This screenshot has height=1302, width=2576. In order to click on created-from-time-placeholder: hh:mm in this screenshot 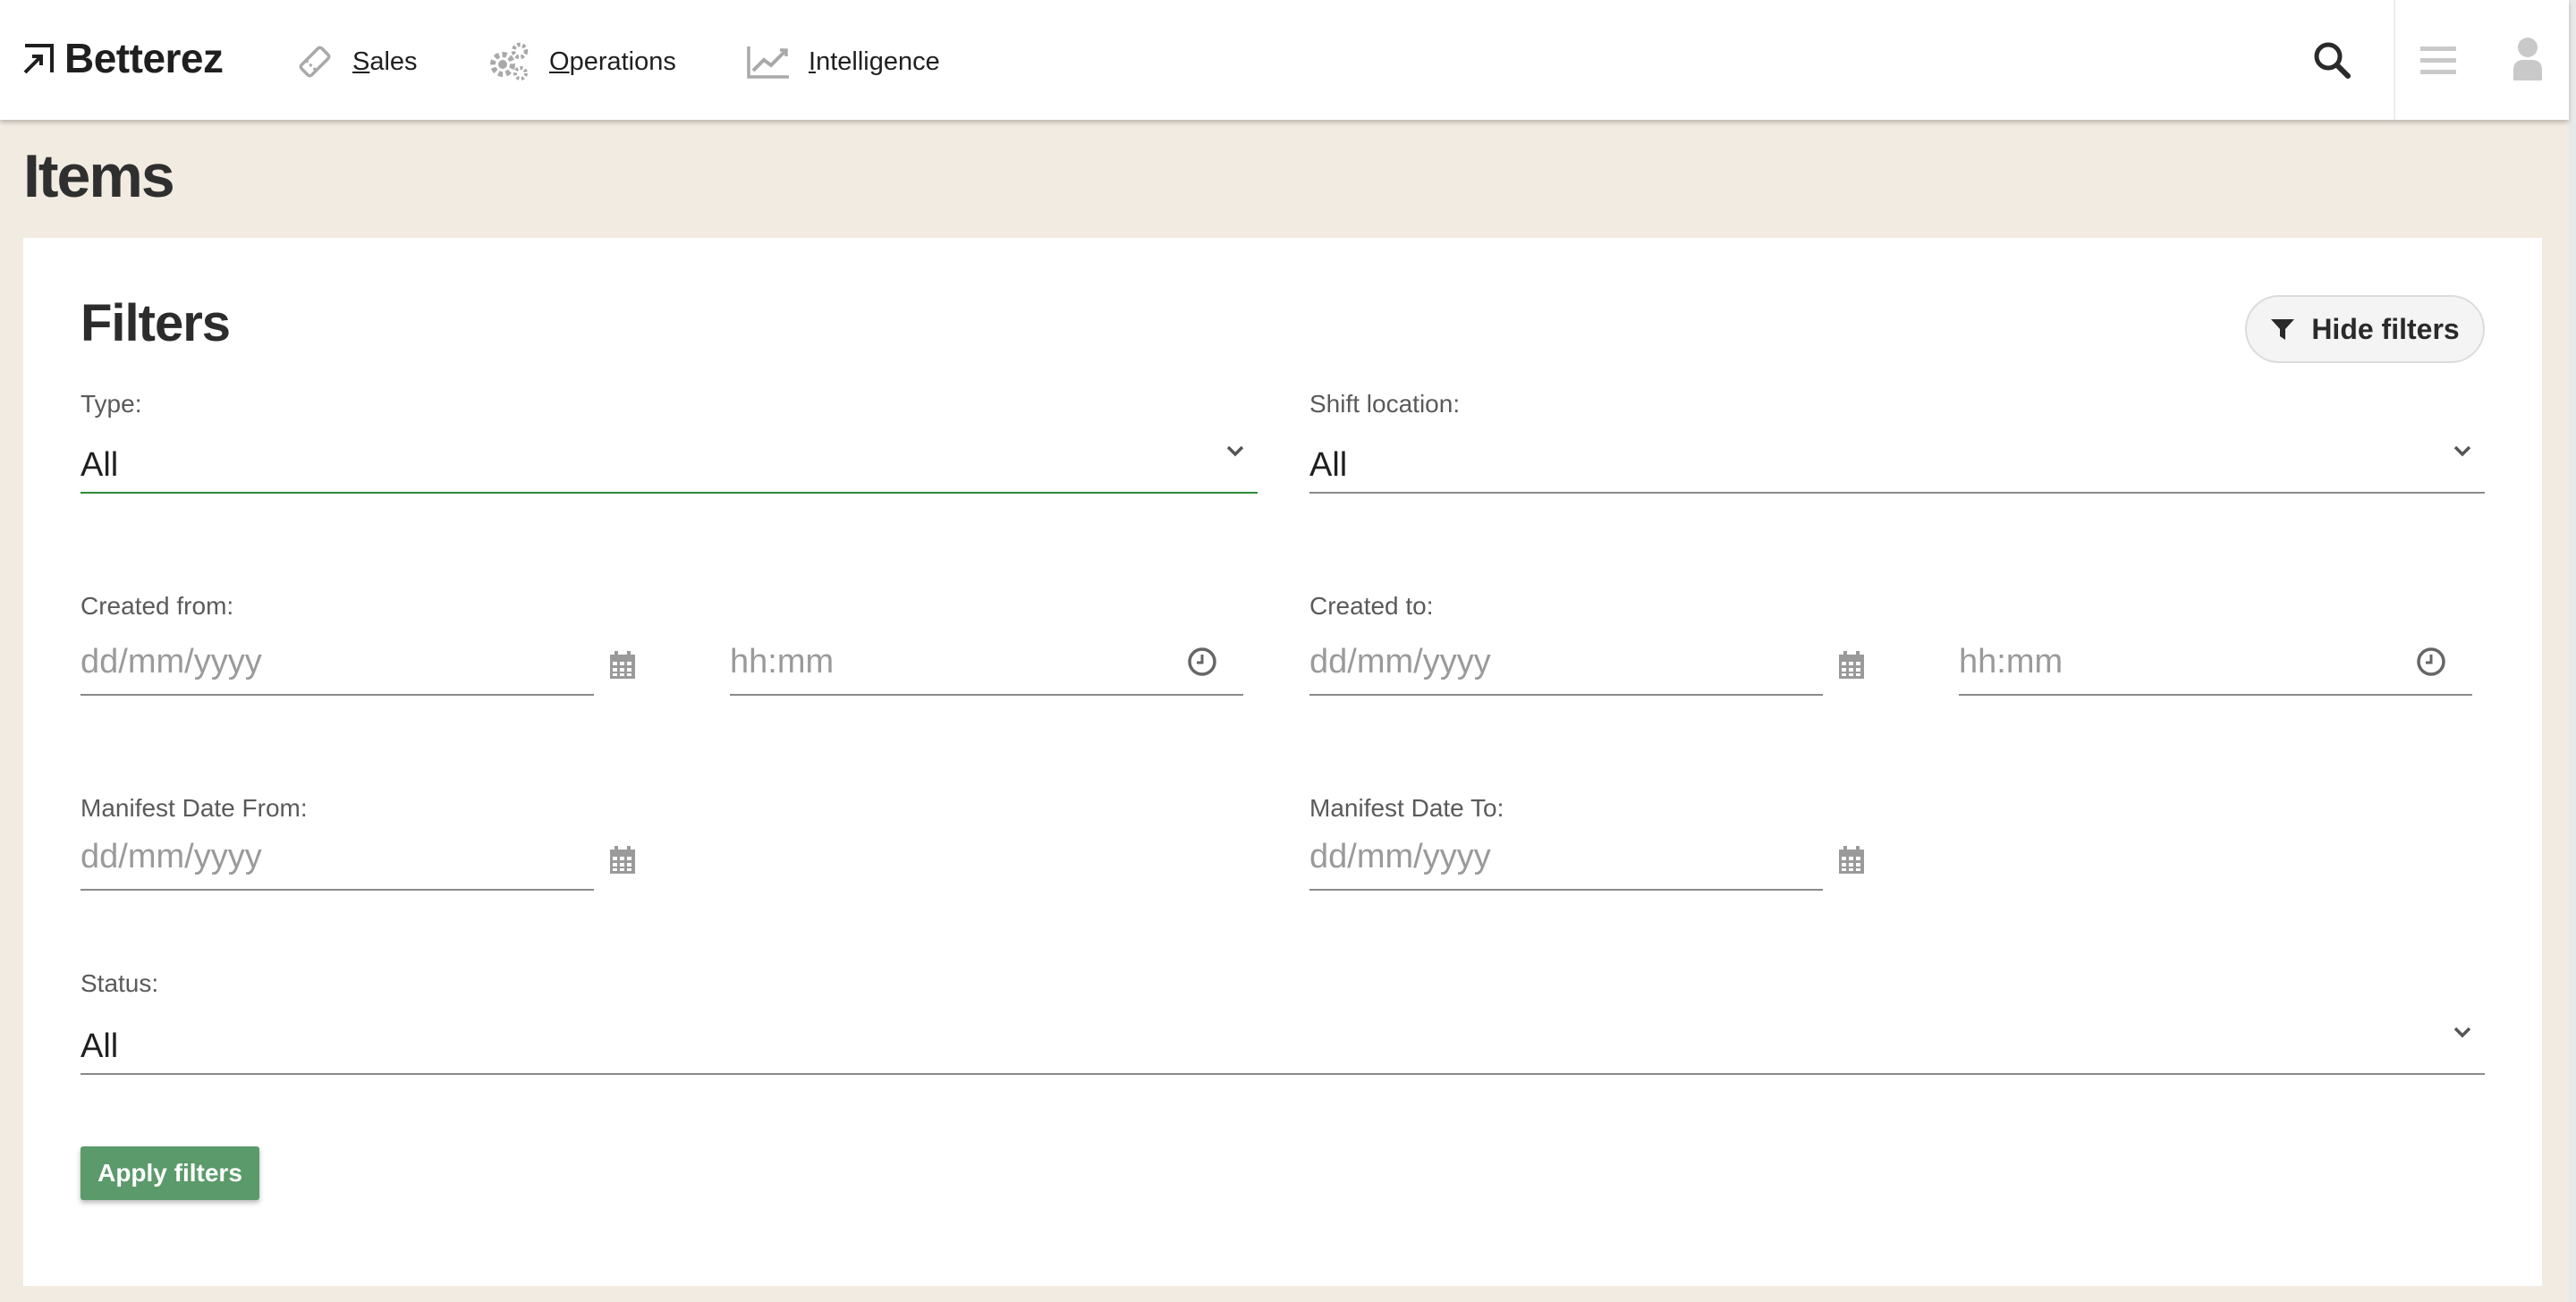, I will do `click(782, 662)`.